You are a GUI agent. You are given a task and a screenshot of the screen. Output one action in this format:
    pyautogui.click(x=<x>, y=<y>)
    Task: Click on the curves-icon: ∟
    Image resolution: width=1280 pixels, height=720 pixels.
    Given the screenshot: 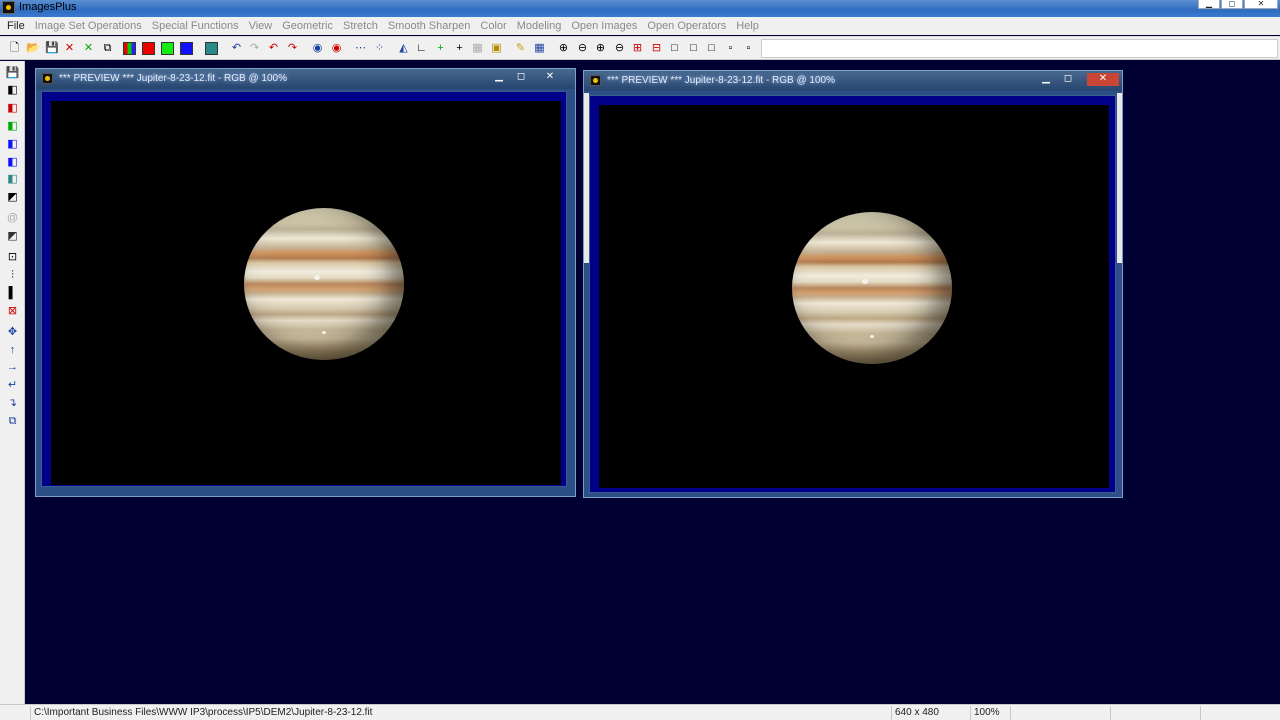 What is the action you would take?
    pyautogui.click(x=421, y=48)
    